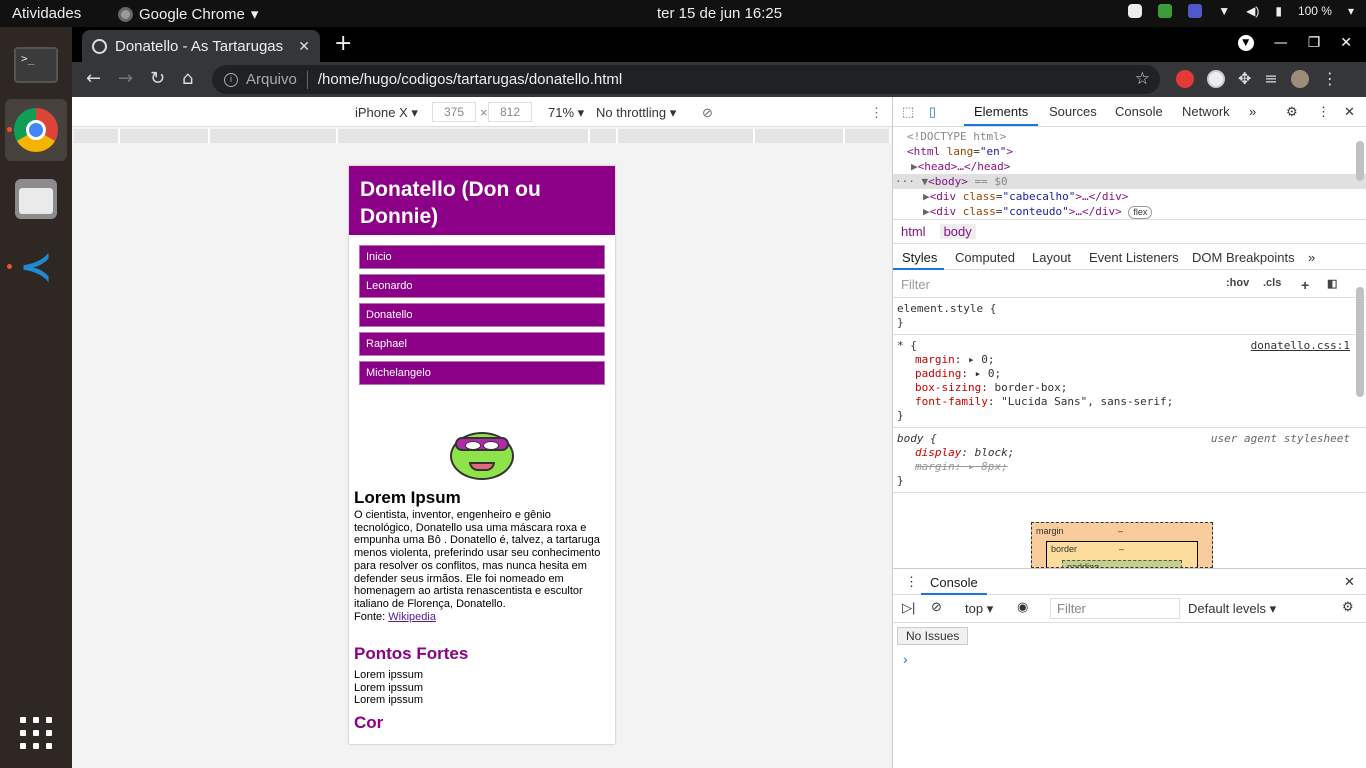 This screenshot has width=1366, height=768. I want to click on close-devtools-icon: ✕, so click(1349, 112).